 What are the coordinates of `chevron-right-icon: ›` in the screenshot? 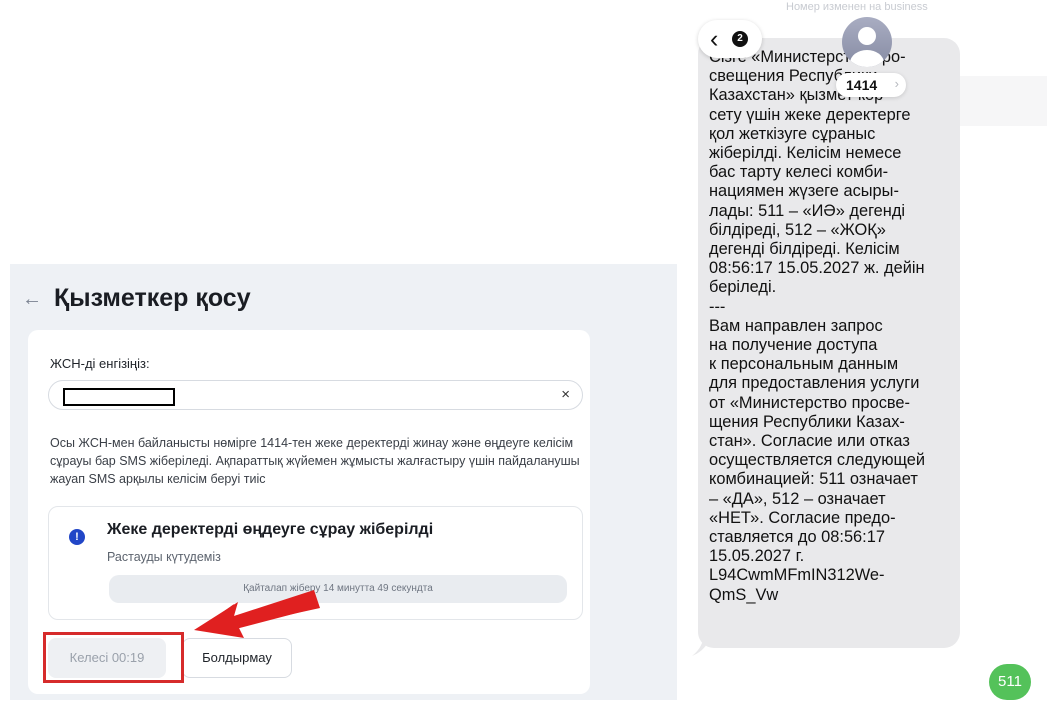 It's located at (896, 83).